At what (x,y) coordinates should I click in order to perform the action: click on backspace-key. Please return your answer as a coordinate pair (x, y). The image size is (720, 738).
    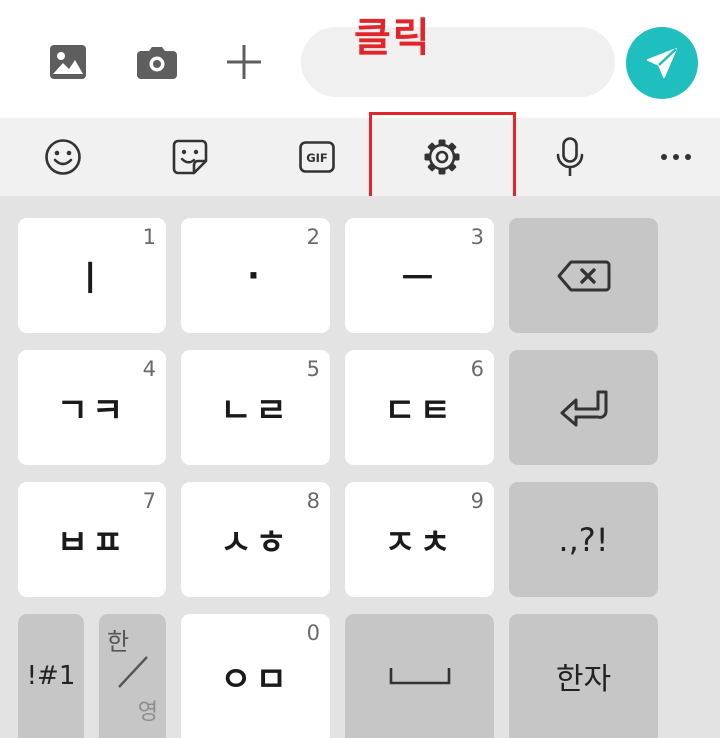
    Looking at the image, I should click on (583, 275).